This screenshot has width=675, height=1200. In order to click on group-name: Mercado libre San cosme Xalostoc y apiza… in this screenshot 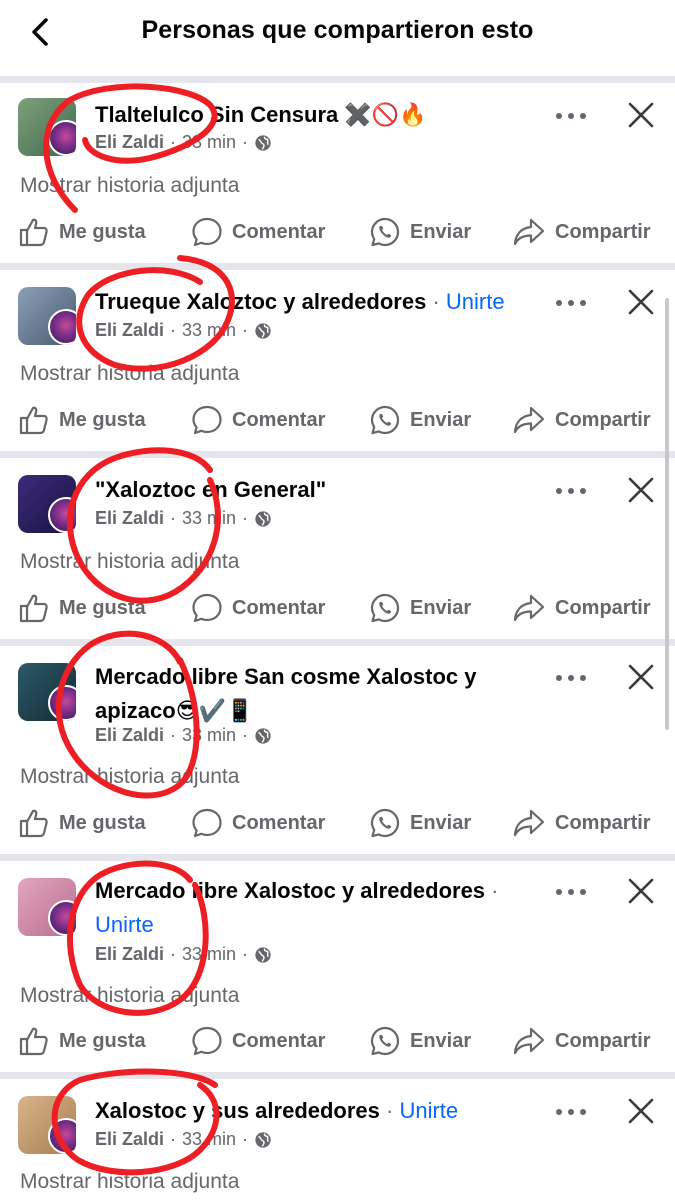, I will do `click(320, 694)`.